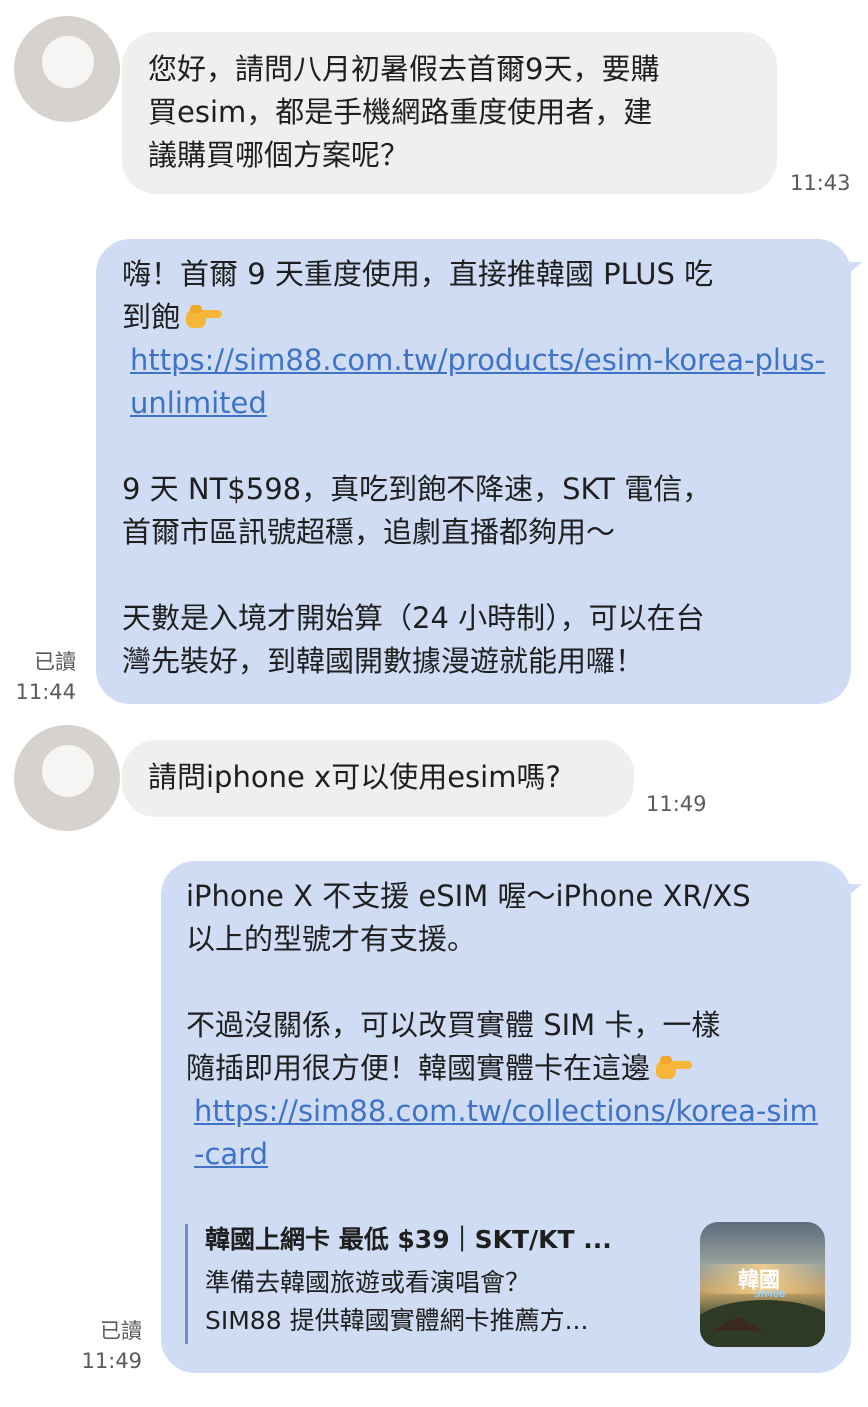 This screenshot has height=1407, width=868. I want to click on message-line: 以上的型號才有支援。, so click(331, 939).